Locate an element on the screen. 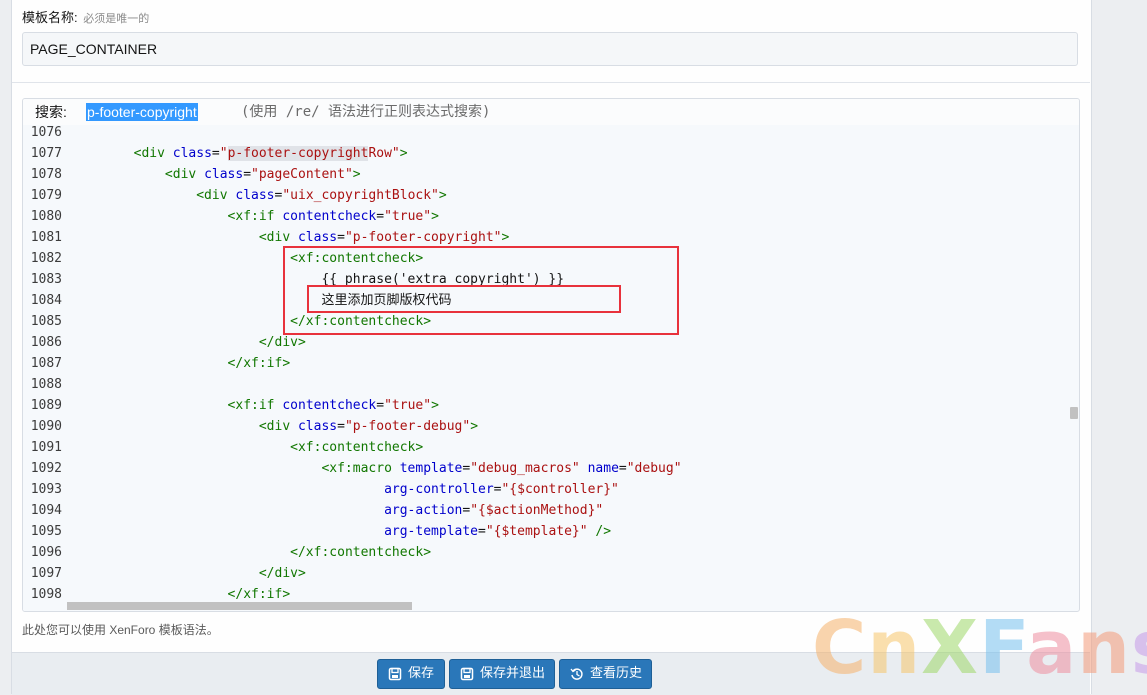 Image resolution: width=1147 pixels, height=695 pixels. code-token: </xf:if> is located at coordinates (259, 363).